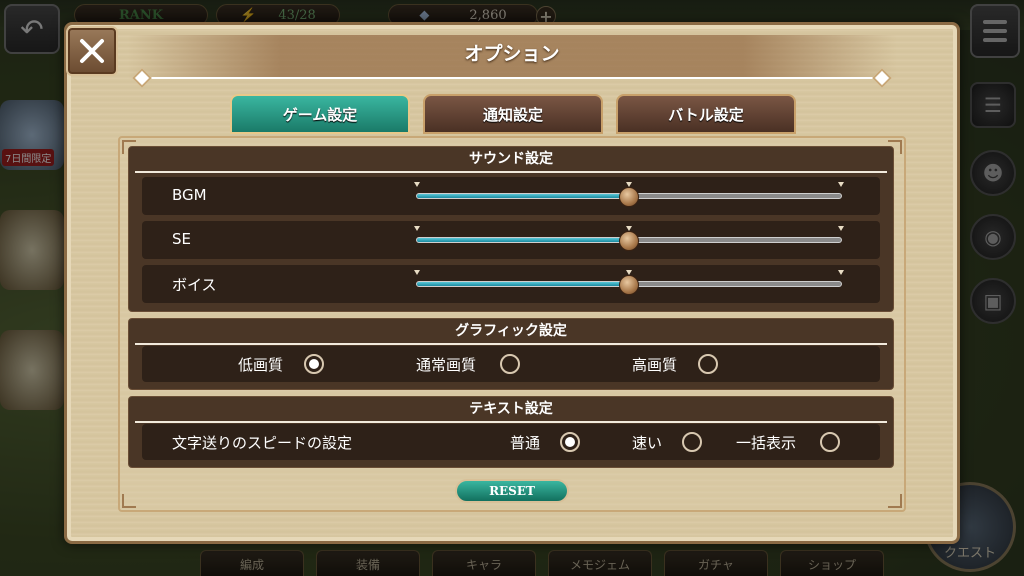 Image resolution: width=1024 pixels, height=576 pixels. Describe the element at coordinates (629, 197) in the screenshot. I see `bgm-slider-knob` at that location.